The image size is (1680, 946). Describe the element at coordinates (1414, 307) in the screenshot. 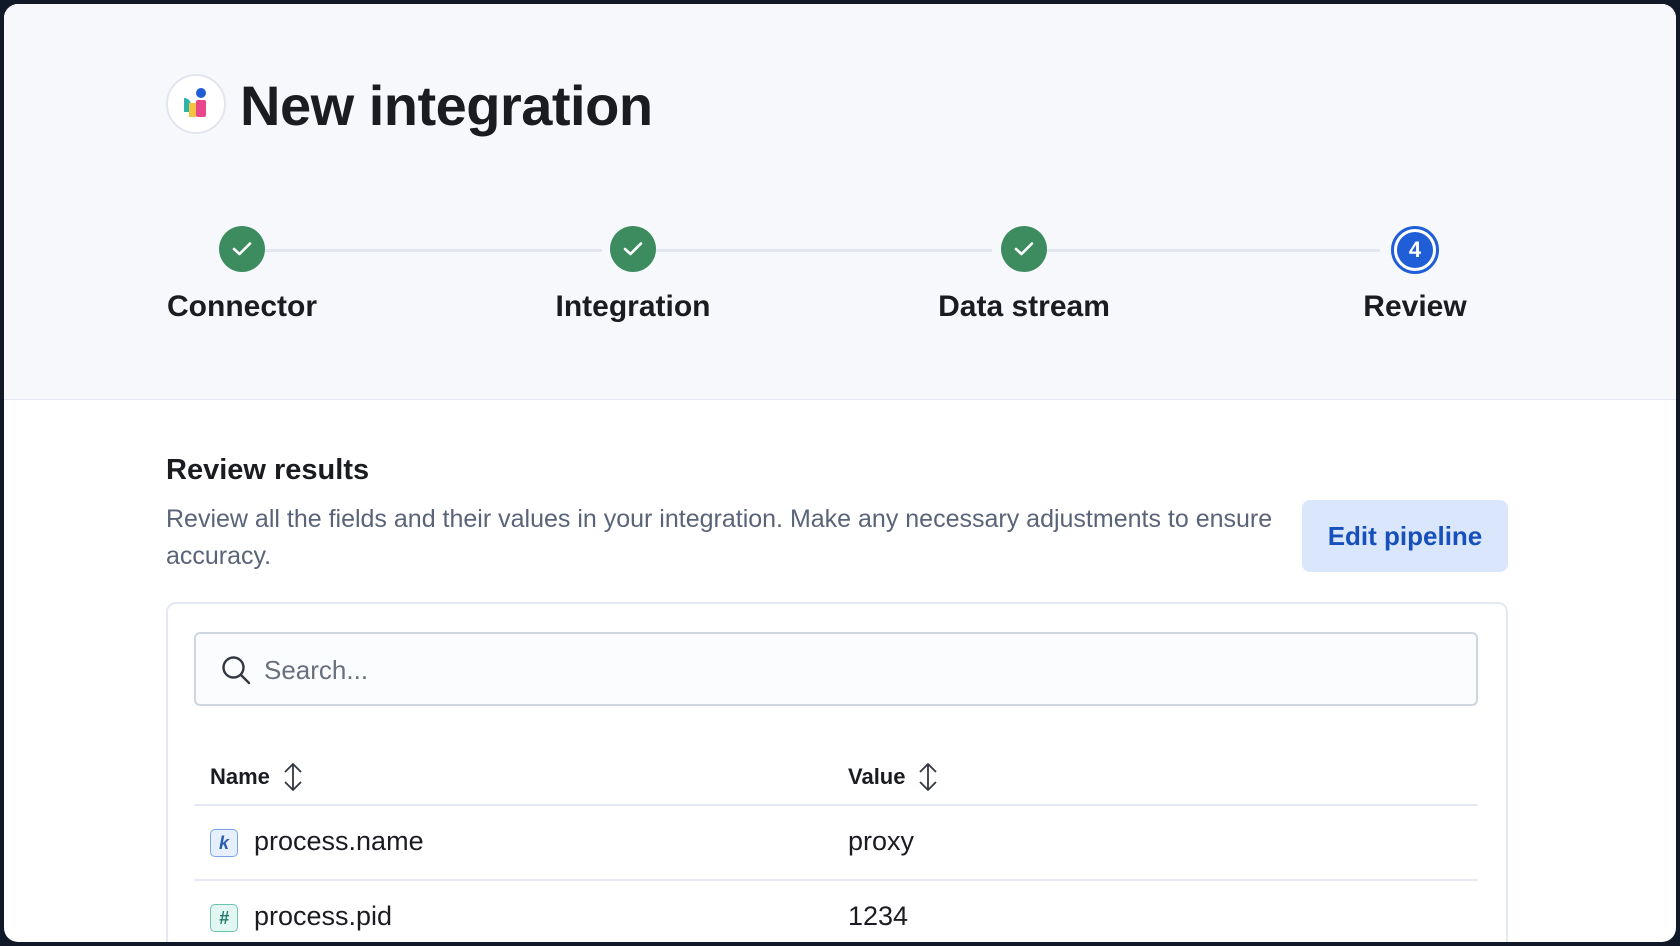

I see `step-label-review: Review` at that location.